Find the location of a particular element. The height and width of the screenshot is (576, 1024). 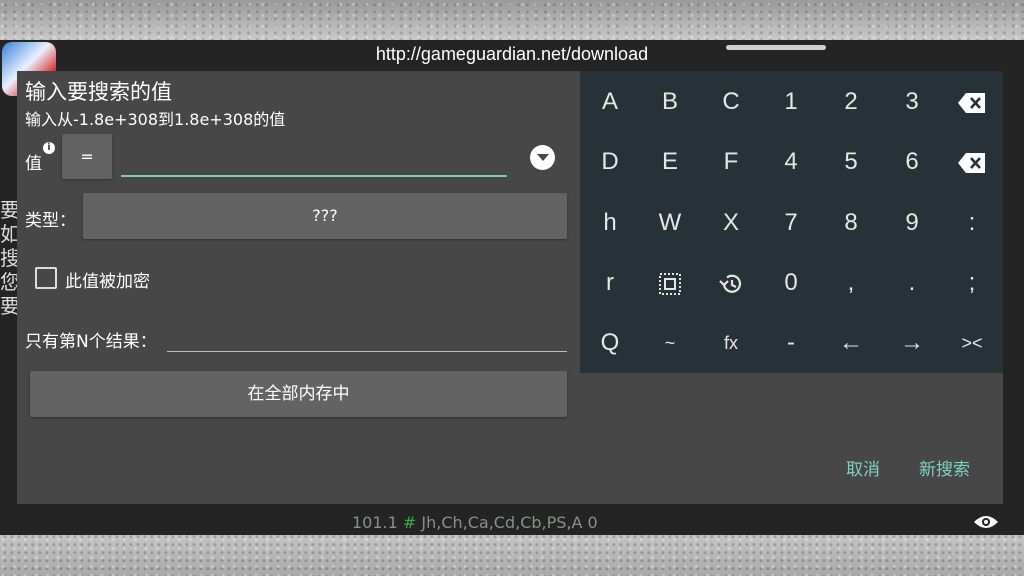

key-delete is located at coordinates (972, 162).